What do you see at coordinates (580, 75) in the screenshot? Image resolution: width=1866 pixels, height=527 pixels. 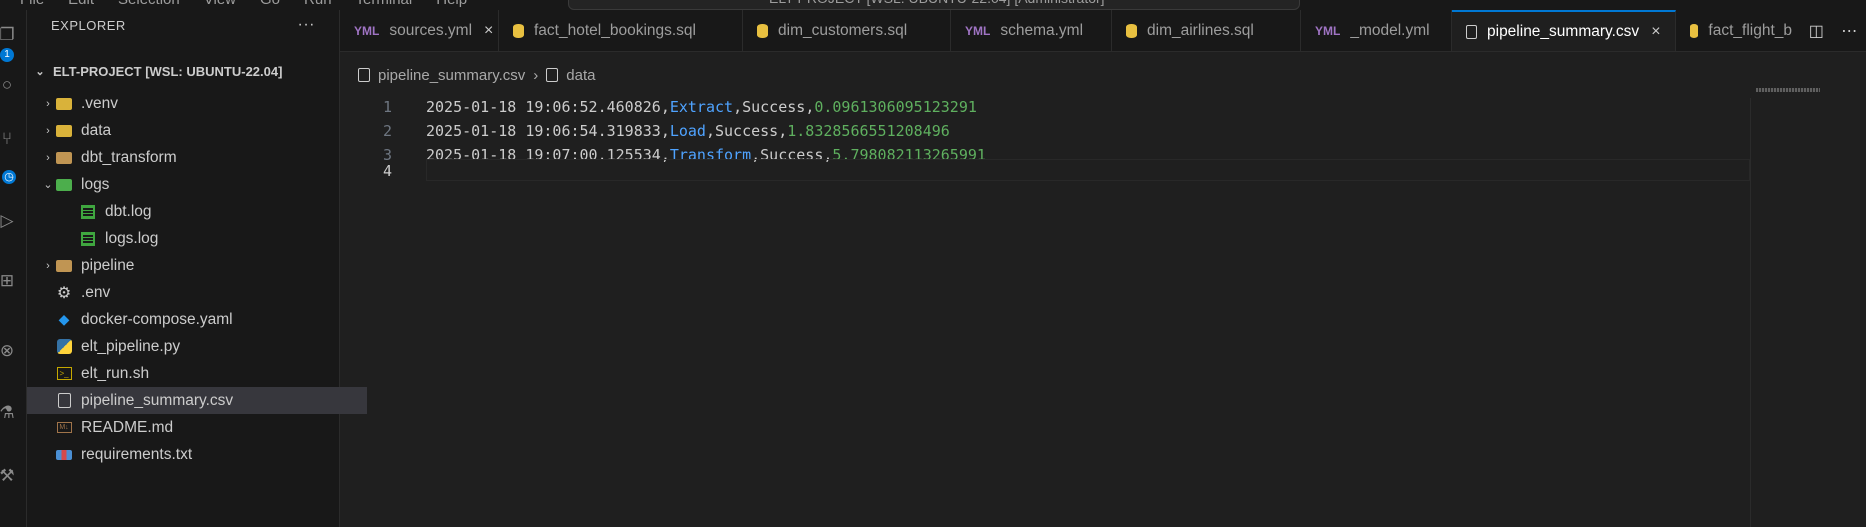 I see `breadcrumb-symbol: data` at bounding box center [580, 75].